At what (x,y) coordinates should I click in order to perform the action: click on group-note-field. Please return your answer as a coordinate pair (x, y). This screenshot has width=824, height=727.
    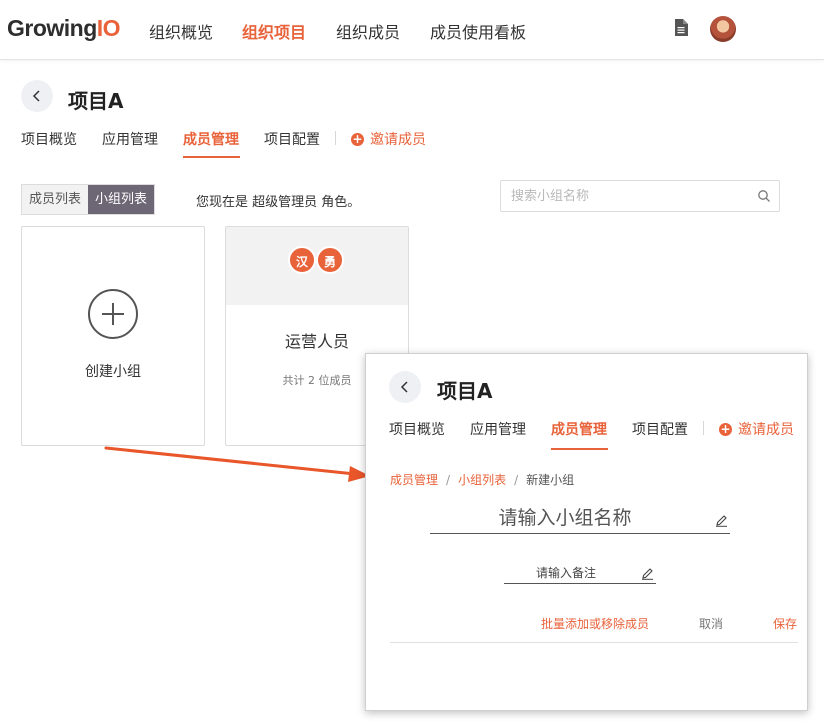
    Looking at the image, I should click on (580, 573).